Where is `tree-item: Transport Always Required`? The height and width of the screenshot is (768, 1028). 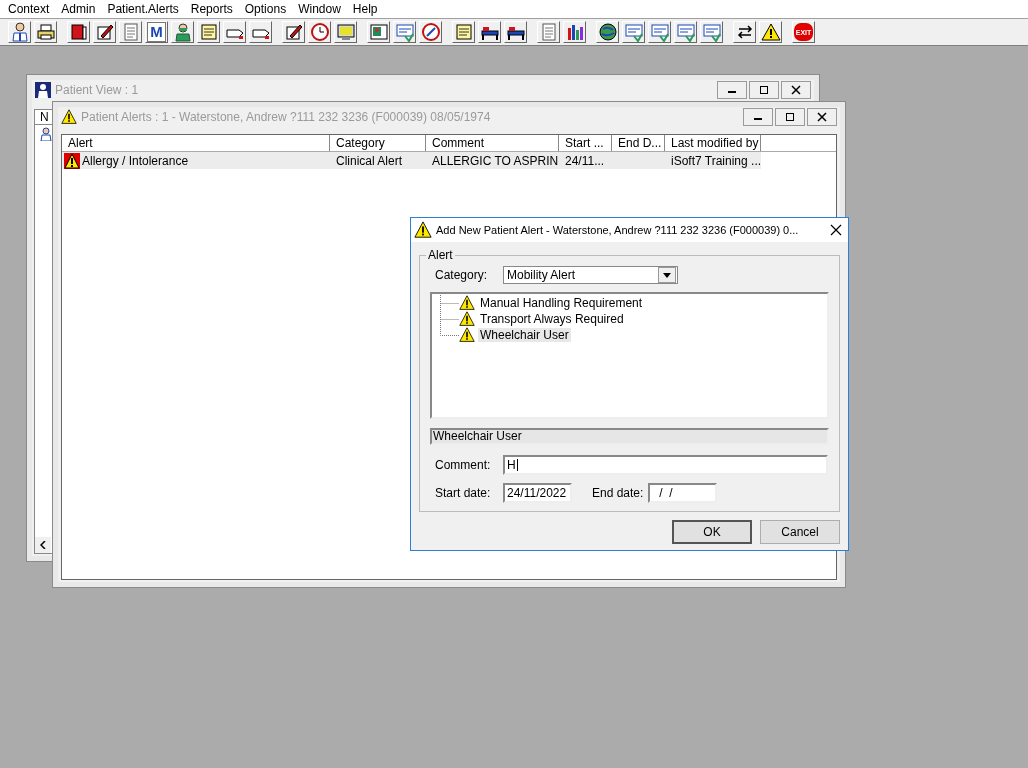 tree-item: Transport Always Required is located at coordinates (552, 319).